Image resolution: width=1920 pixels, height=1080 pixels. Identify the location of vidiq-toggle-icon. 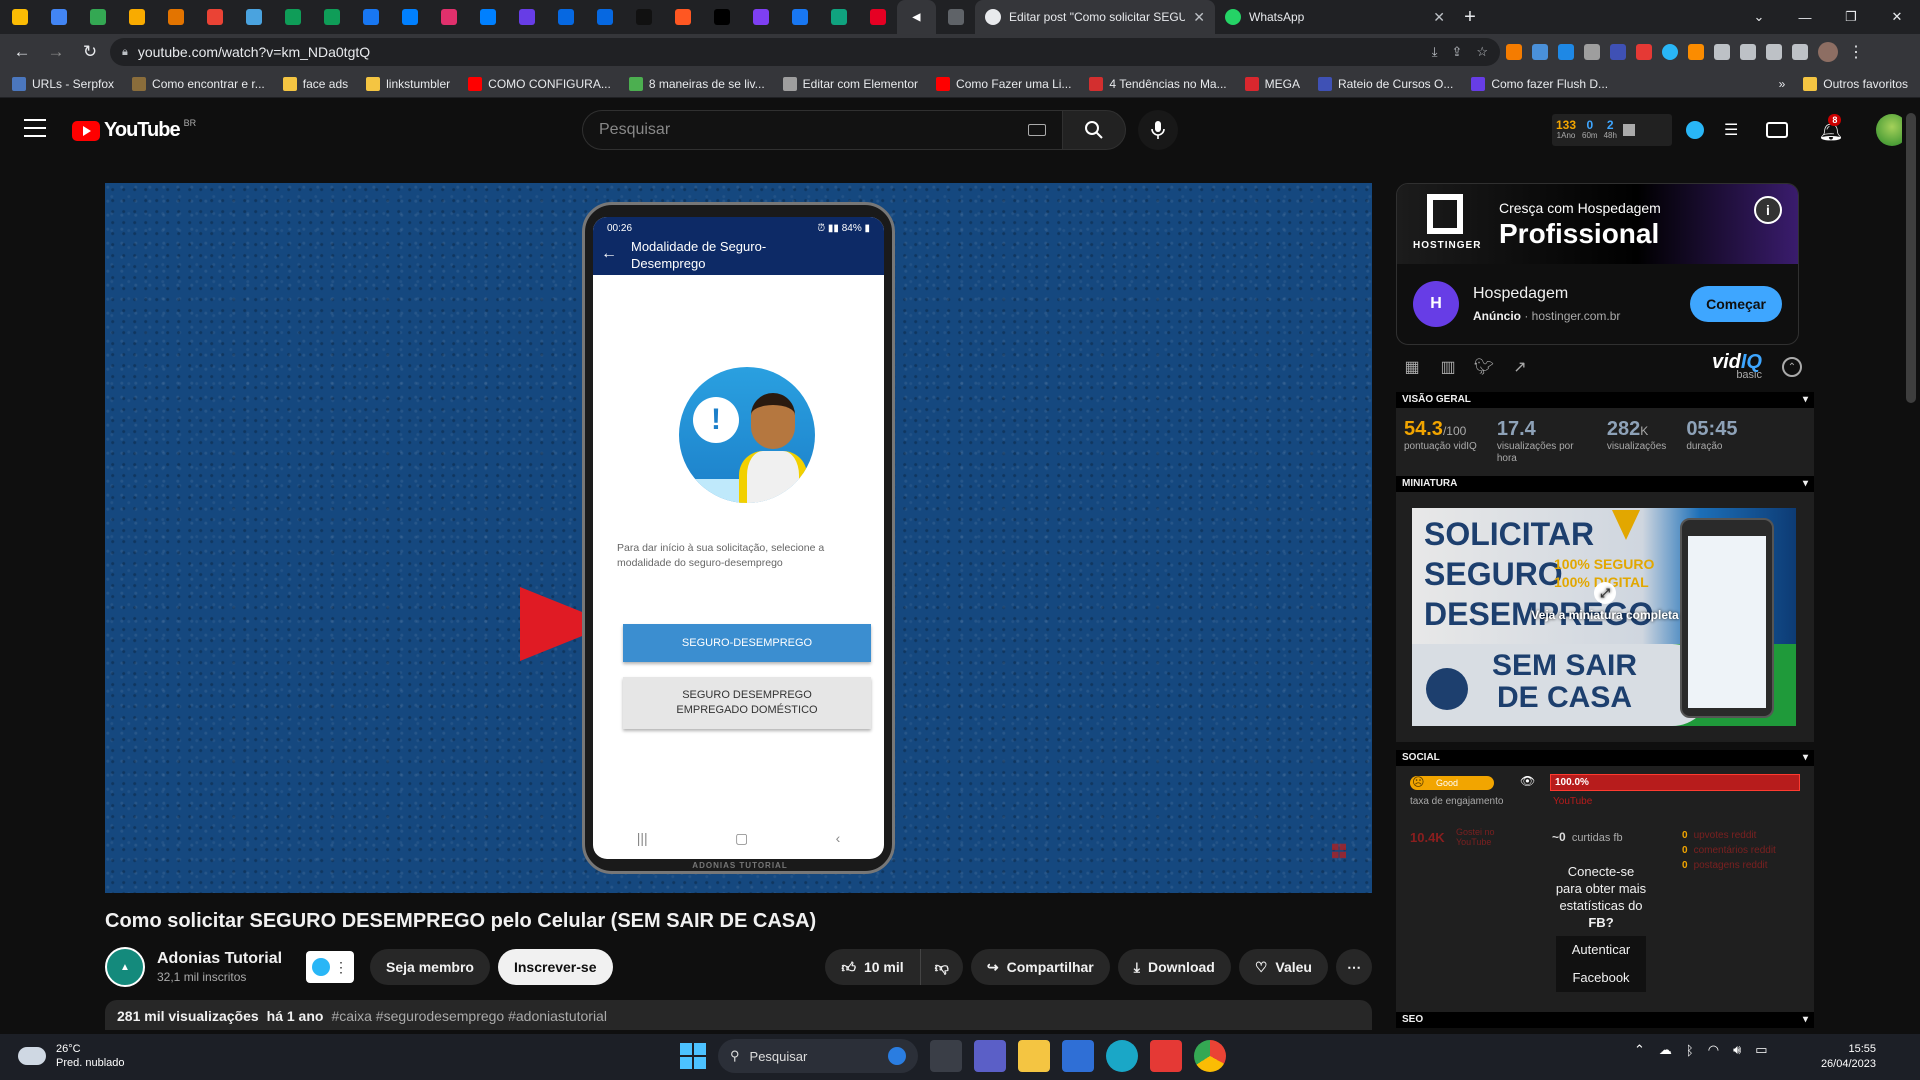
(1695, 130).